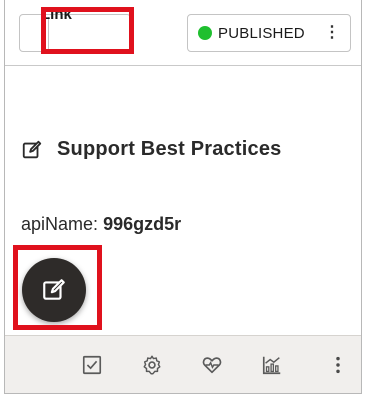 This screenshot has width=365, height=397. I want to click on gear-icon, so click(152, 365).